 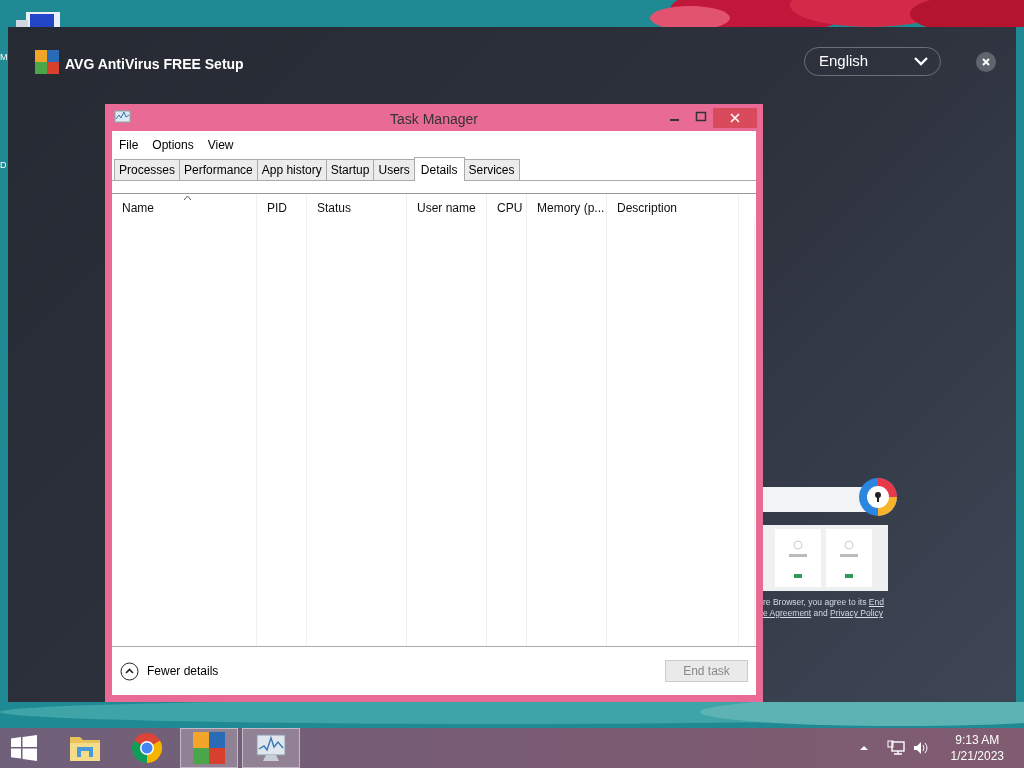 What do you see at coordinates (439, 169) in the screenshot?
I see `tab: Details` at bounding box center [439, 169].